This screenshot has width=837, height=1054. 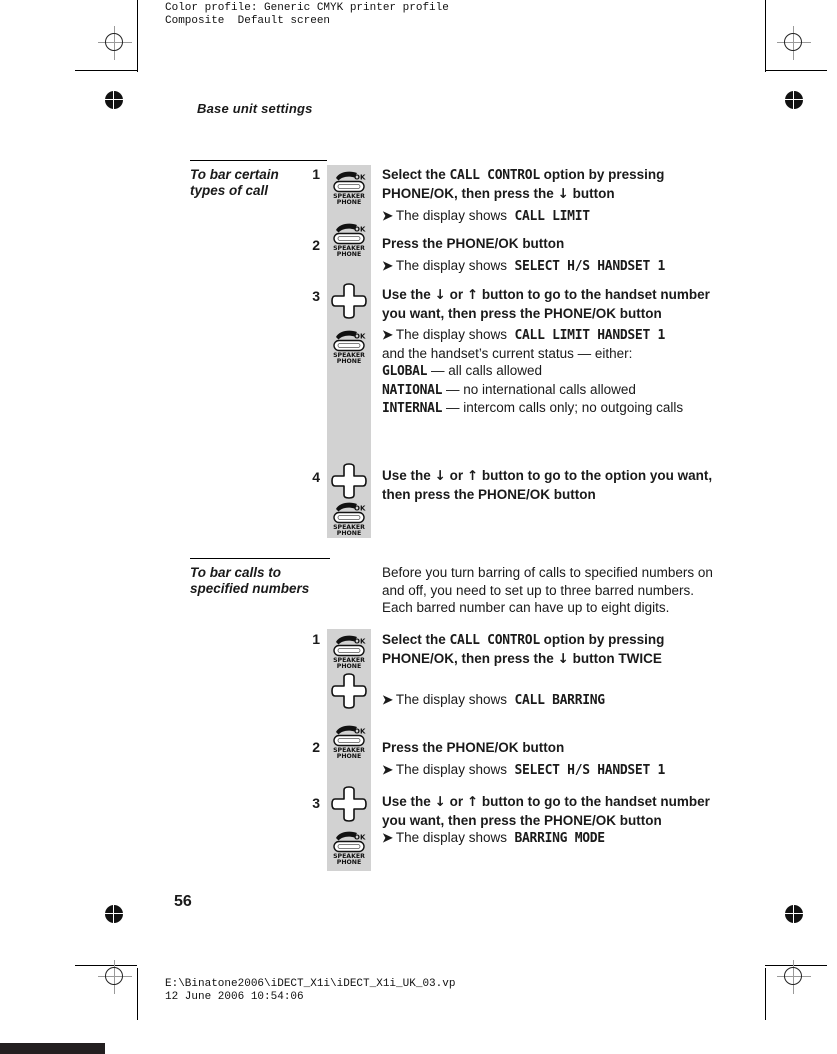 I want to click on status-value: INTERNAL, so click(x=412, y=408).